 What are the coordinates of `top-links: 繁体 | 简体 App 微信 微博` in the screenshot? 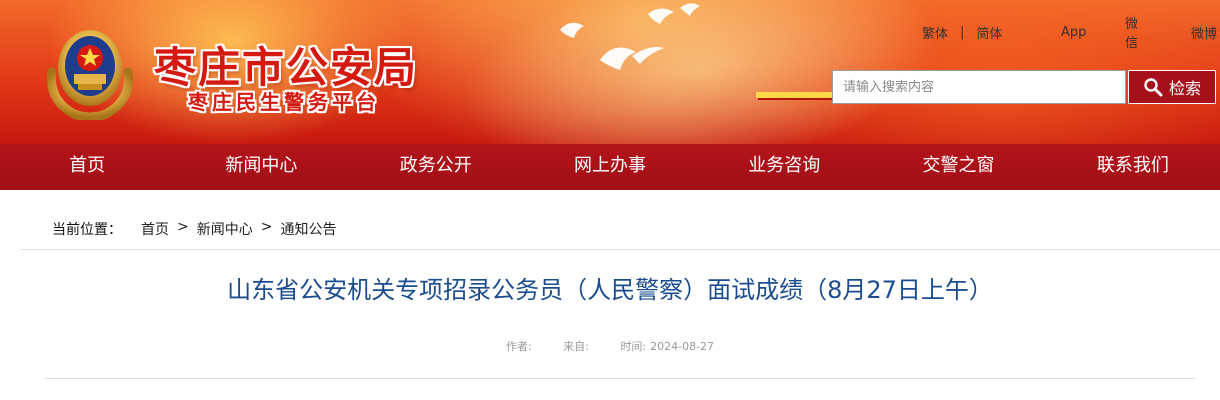 It's located at (1069, 34).